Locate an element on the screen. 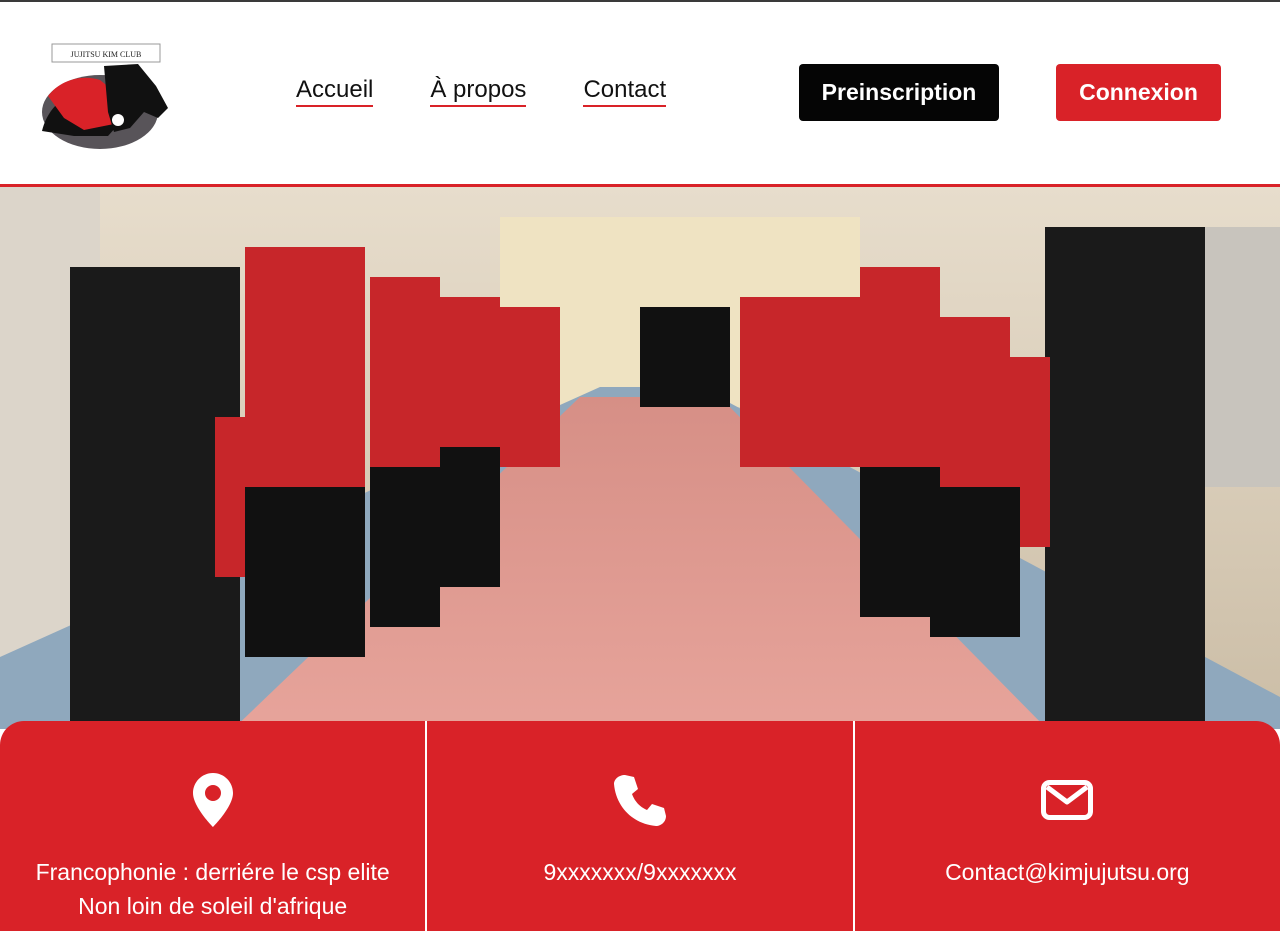  address-line-1: Francophonie : derriére le csp elite is located at coordinates (212, 872).